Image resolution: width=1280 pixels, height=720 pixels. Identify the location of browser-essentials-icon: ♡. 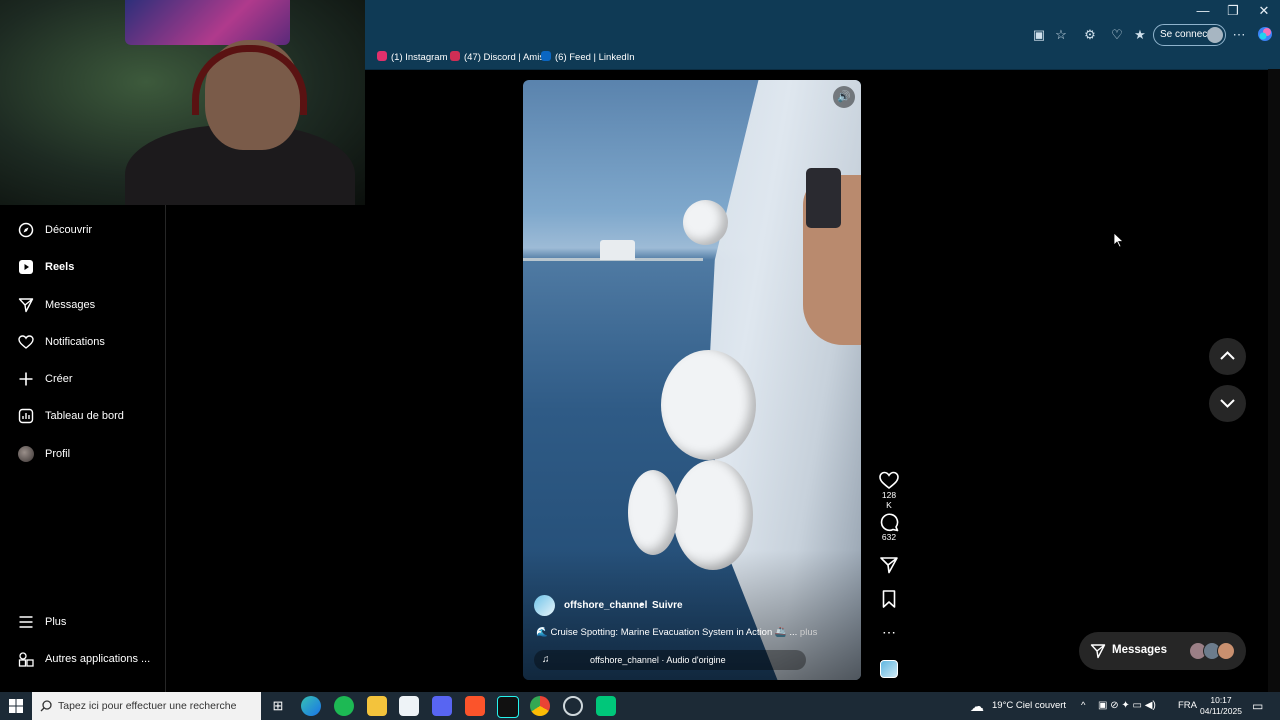
(1117, 35).